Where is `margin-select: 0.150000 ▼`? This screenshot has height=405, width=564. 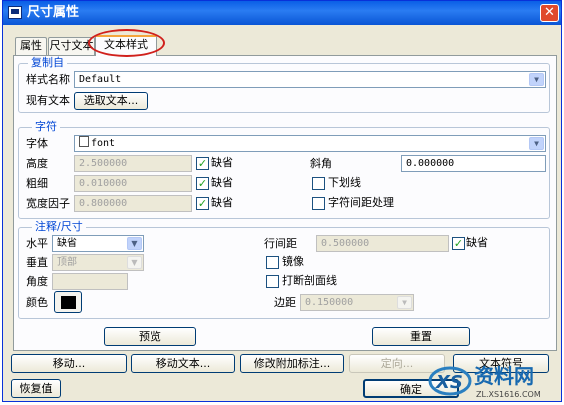 margin-select: 0.150000 ▼ is located at coordinates (357, 302).